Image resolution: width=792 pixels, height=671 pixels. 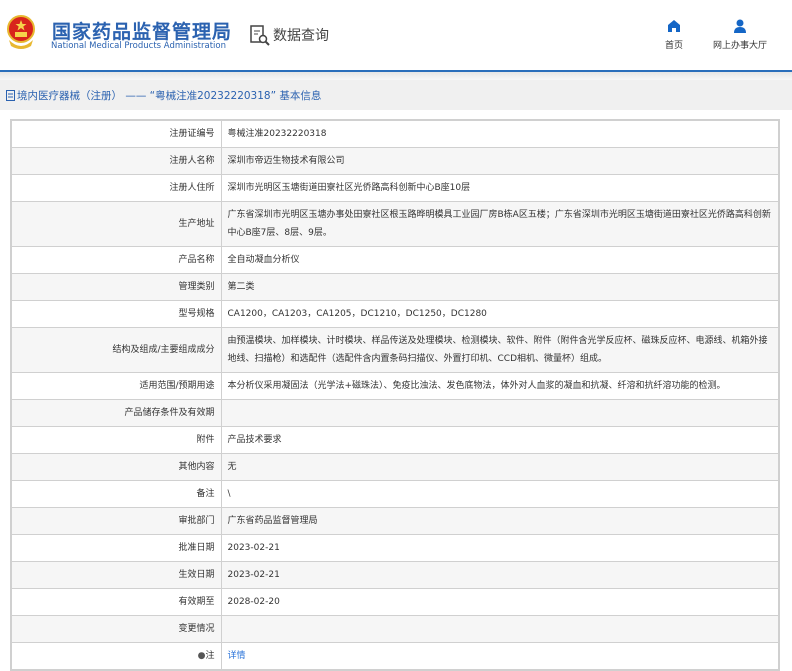 What do you see at coordinates (500, 260) in the screenshot?
I see `field-value: 全自动凝血分析仪` at bounding box center [500, 260].